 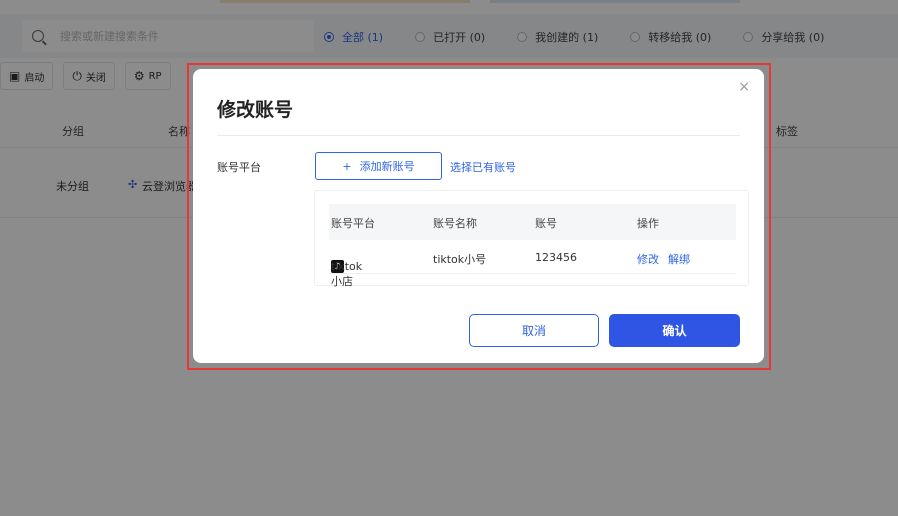 I want to click on row-platform-label: tiktok小店, so click(x=347, y=274).